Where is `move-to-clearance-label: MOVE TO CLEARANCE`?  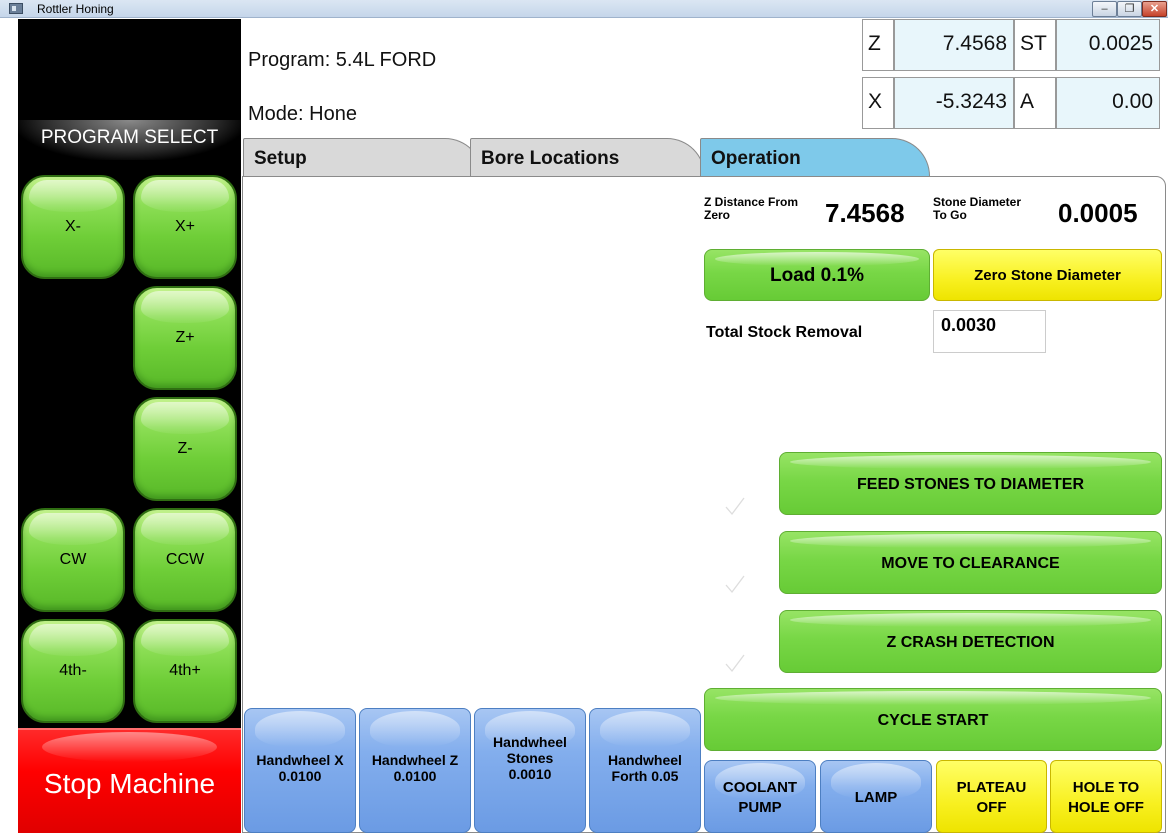
move-to-clearance-label: MOVE TO CLEARANCE is located at coordinates (970, 563).